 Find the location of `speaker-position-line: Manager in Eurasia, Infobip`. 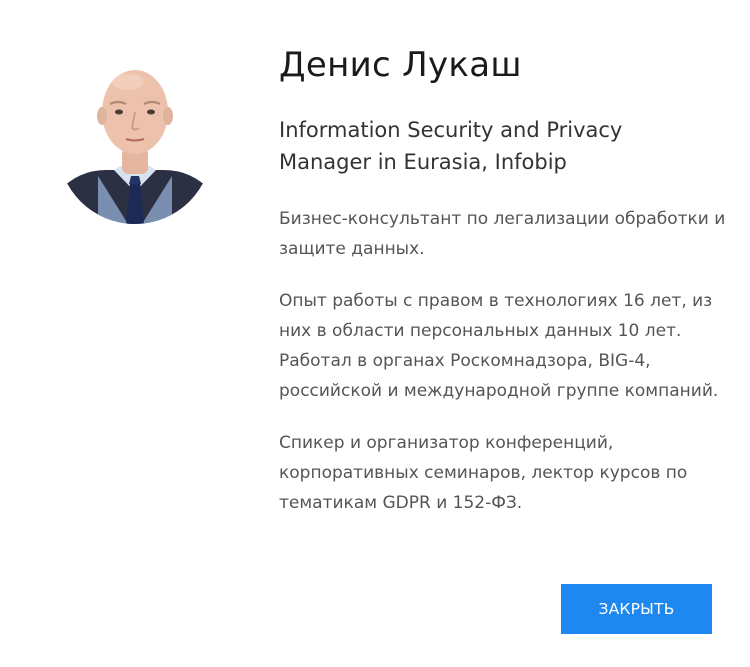

speaker-position-line: Manager in Eurasia, Infobip is located at coordinates (423, 162).